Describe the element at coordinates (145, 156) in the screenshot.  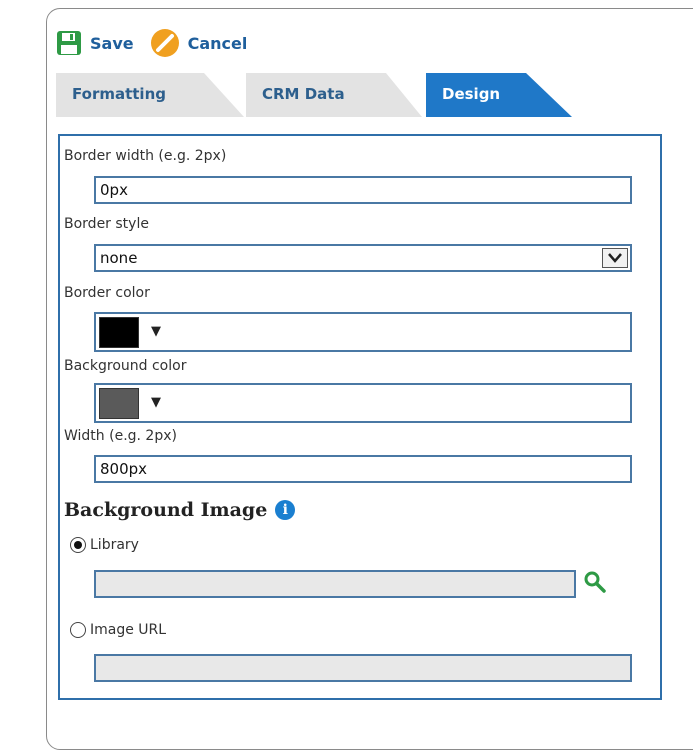
I see `border-width-label: Border width (e.g. 2px)` at that location.